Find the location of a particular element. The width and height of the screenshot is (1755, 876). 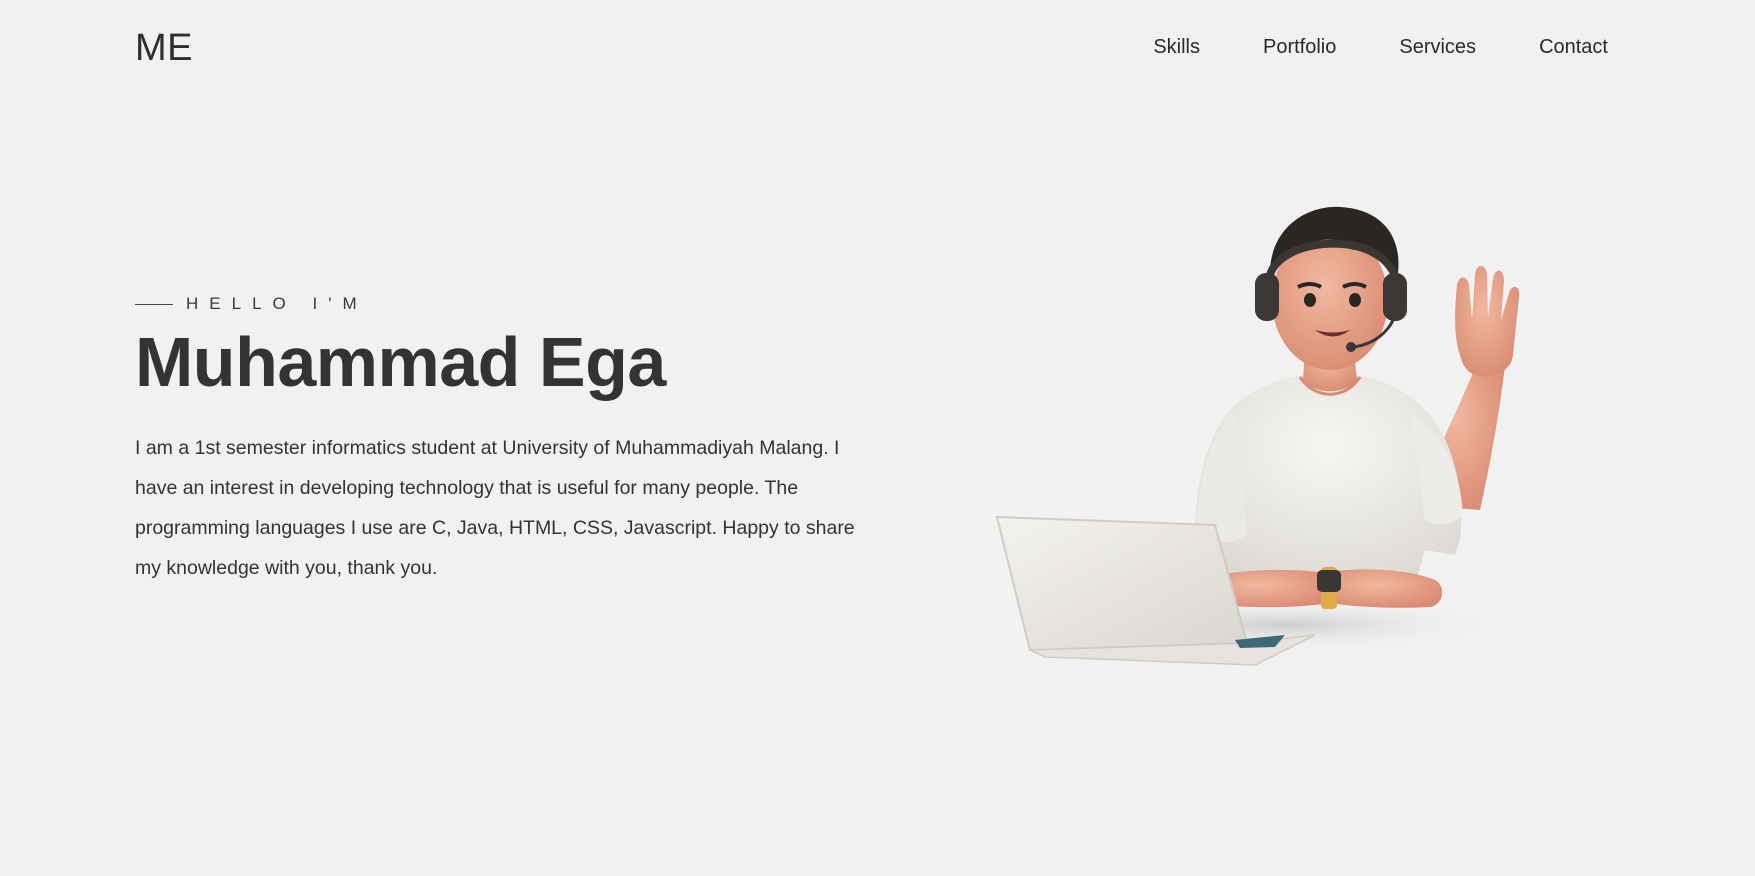

main-nav: Skills Portfolio Services Contact is located at coordinates (1380, 47).